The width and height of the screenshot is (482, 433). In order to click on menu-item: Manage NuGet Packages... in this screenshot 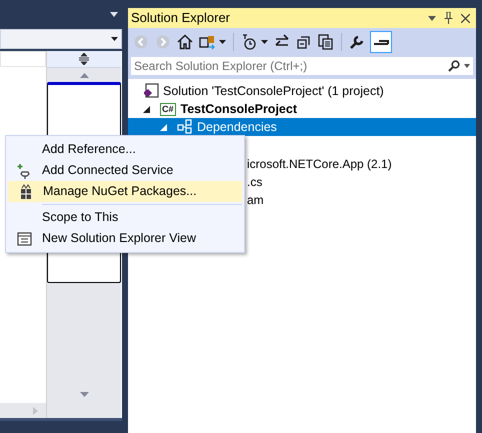, I will do `click(125, 191)`.